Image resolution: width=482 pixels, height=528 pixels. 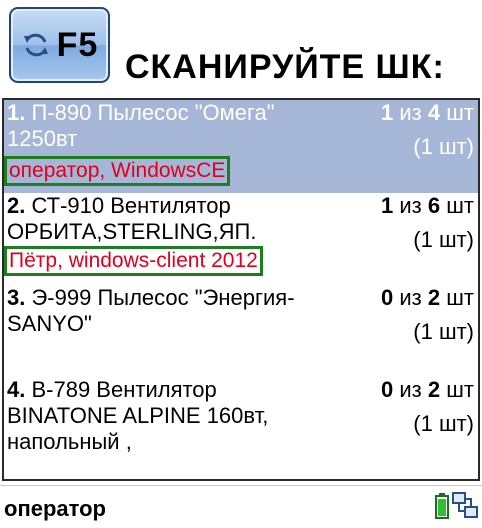 What do you see at coordinates (16, 112) in the screenshot?
I see `item-number: 1.` at bounding box center [16, 112].